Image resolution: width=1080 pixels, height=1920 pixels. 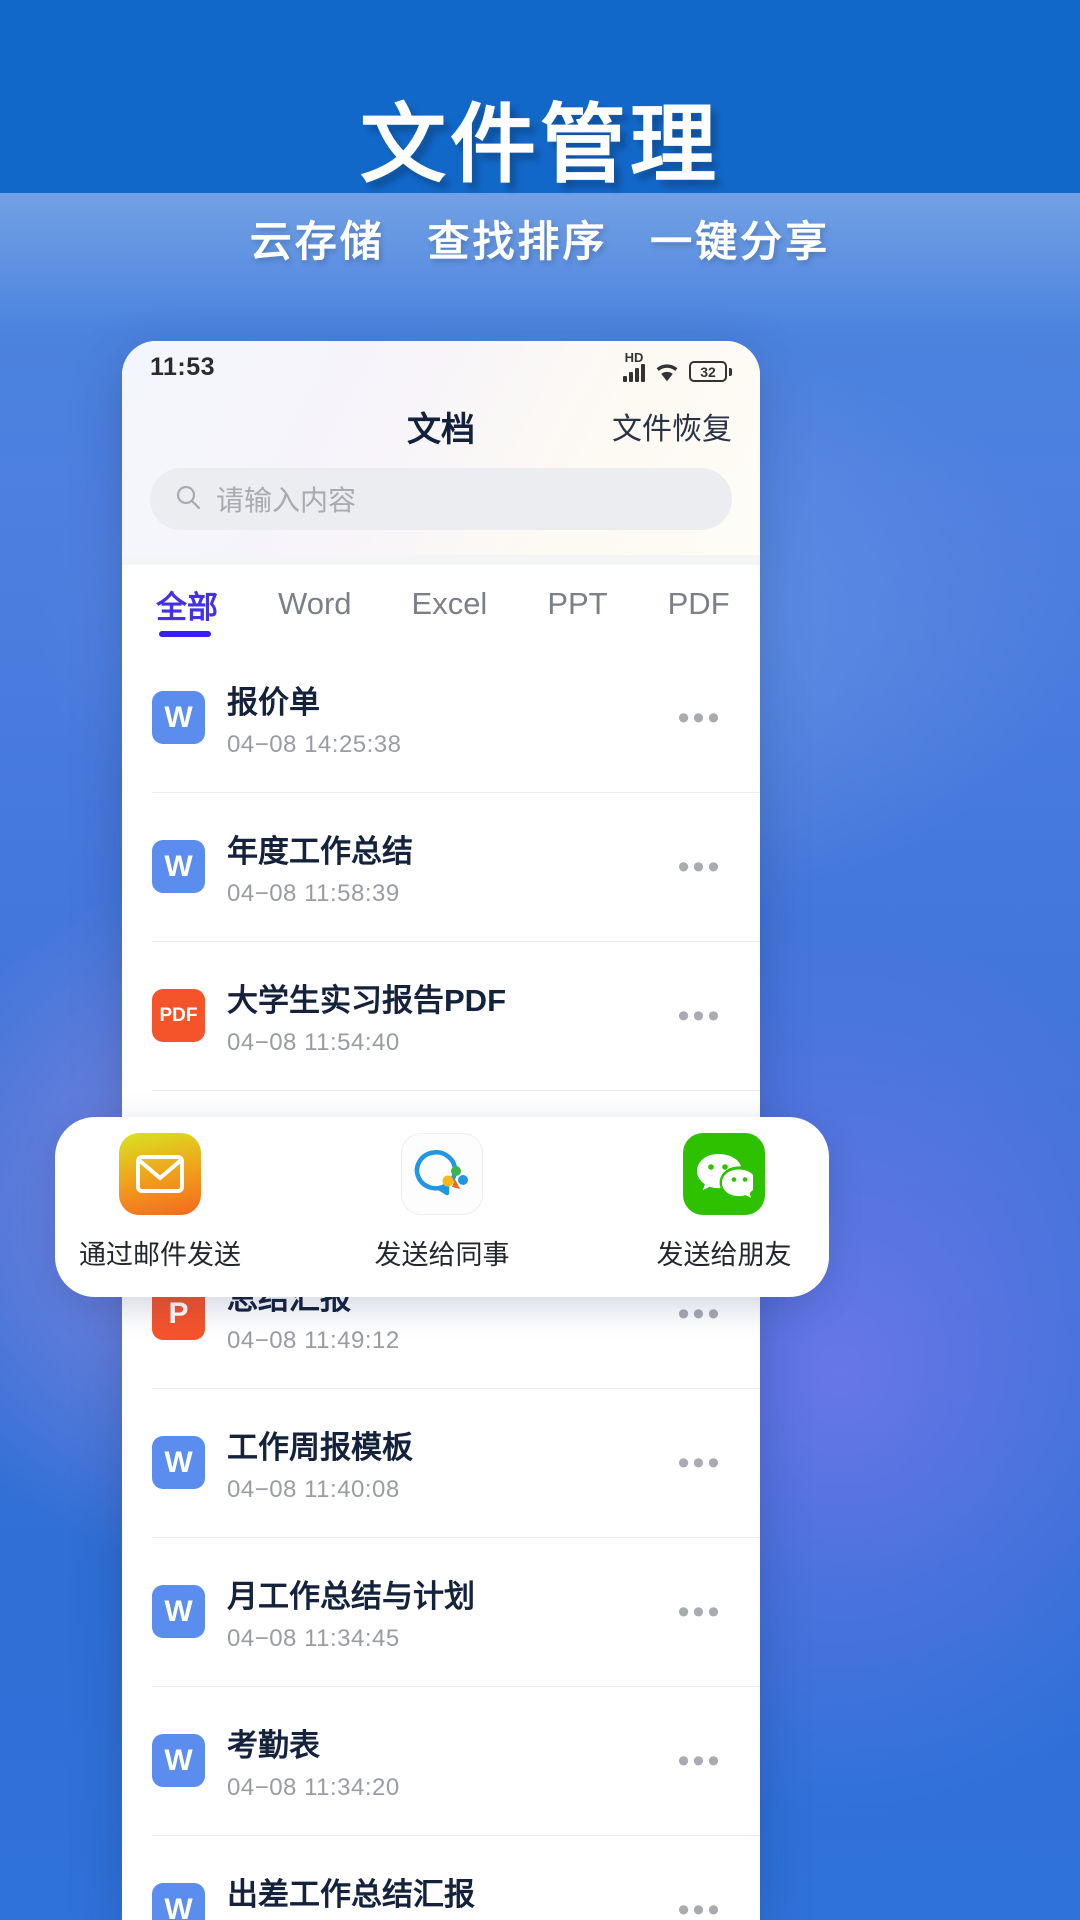 I want to click on promo-subtitle: 云存储 查找排序 一键分享, so click(x=540, y=238).